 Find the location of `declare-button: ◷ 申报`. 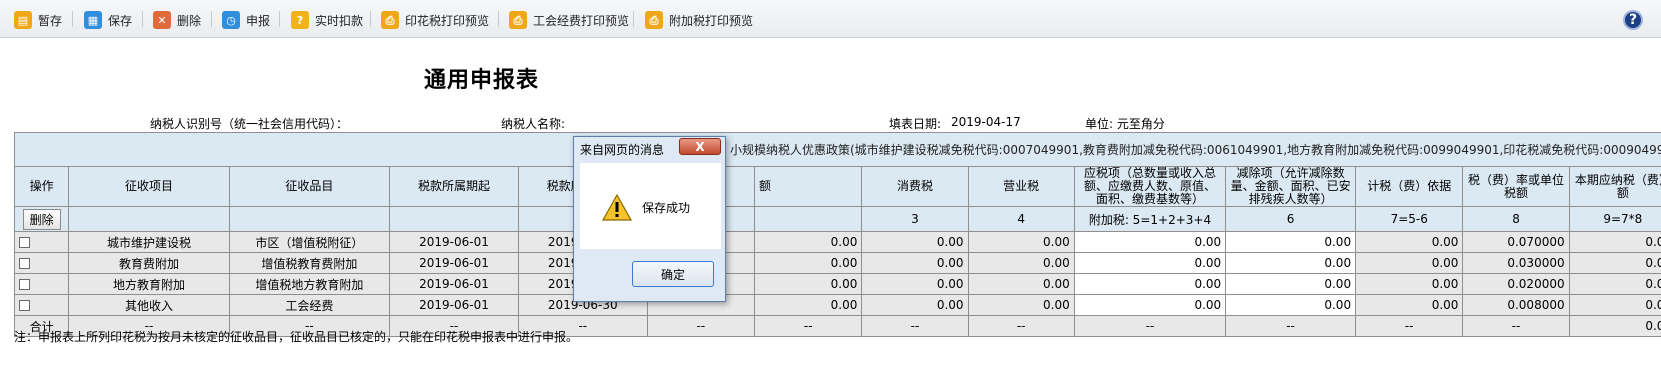

declare-button: ◷ 申报 is located at coordinates (246, 20).